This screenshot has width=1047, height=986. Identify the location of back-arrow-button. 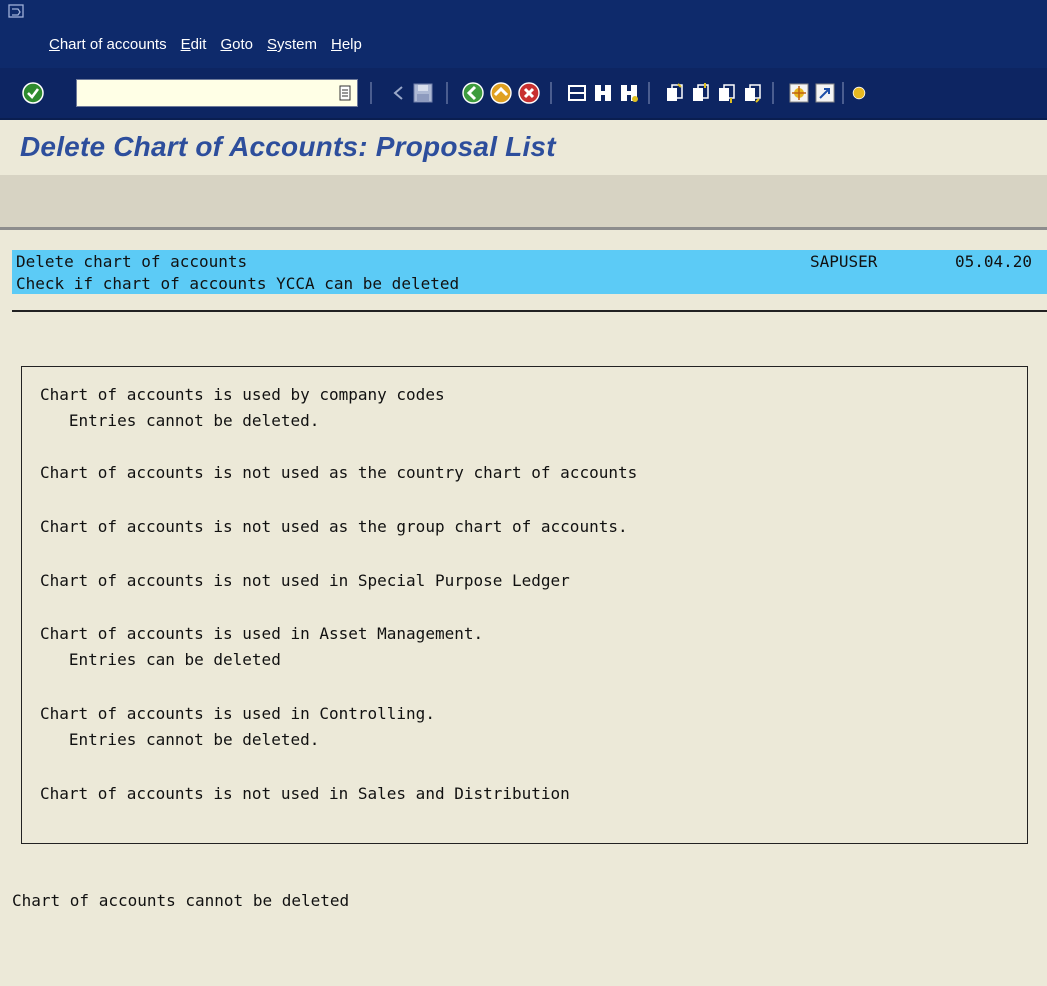
(399, 93).